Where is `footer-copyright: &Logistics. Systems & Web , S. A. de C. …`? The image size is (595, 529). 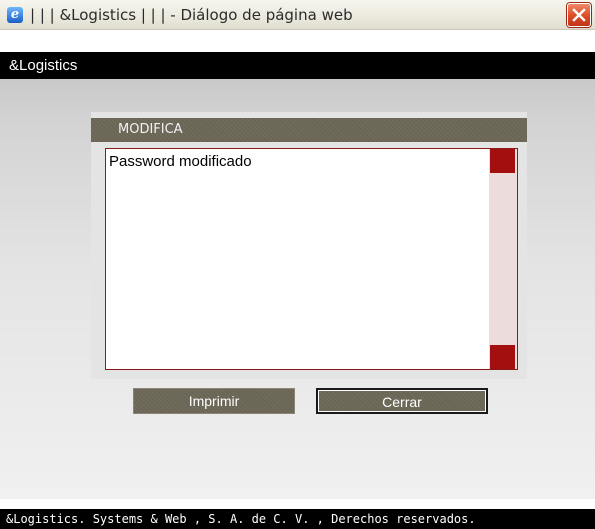
footer-copyright: &Logistics. Systems & Web , S. A. de C. … is located at coordinates (241, 519).